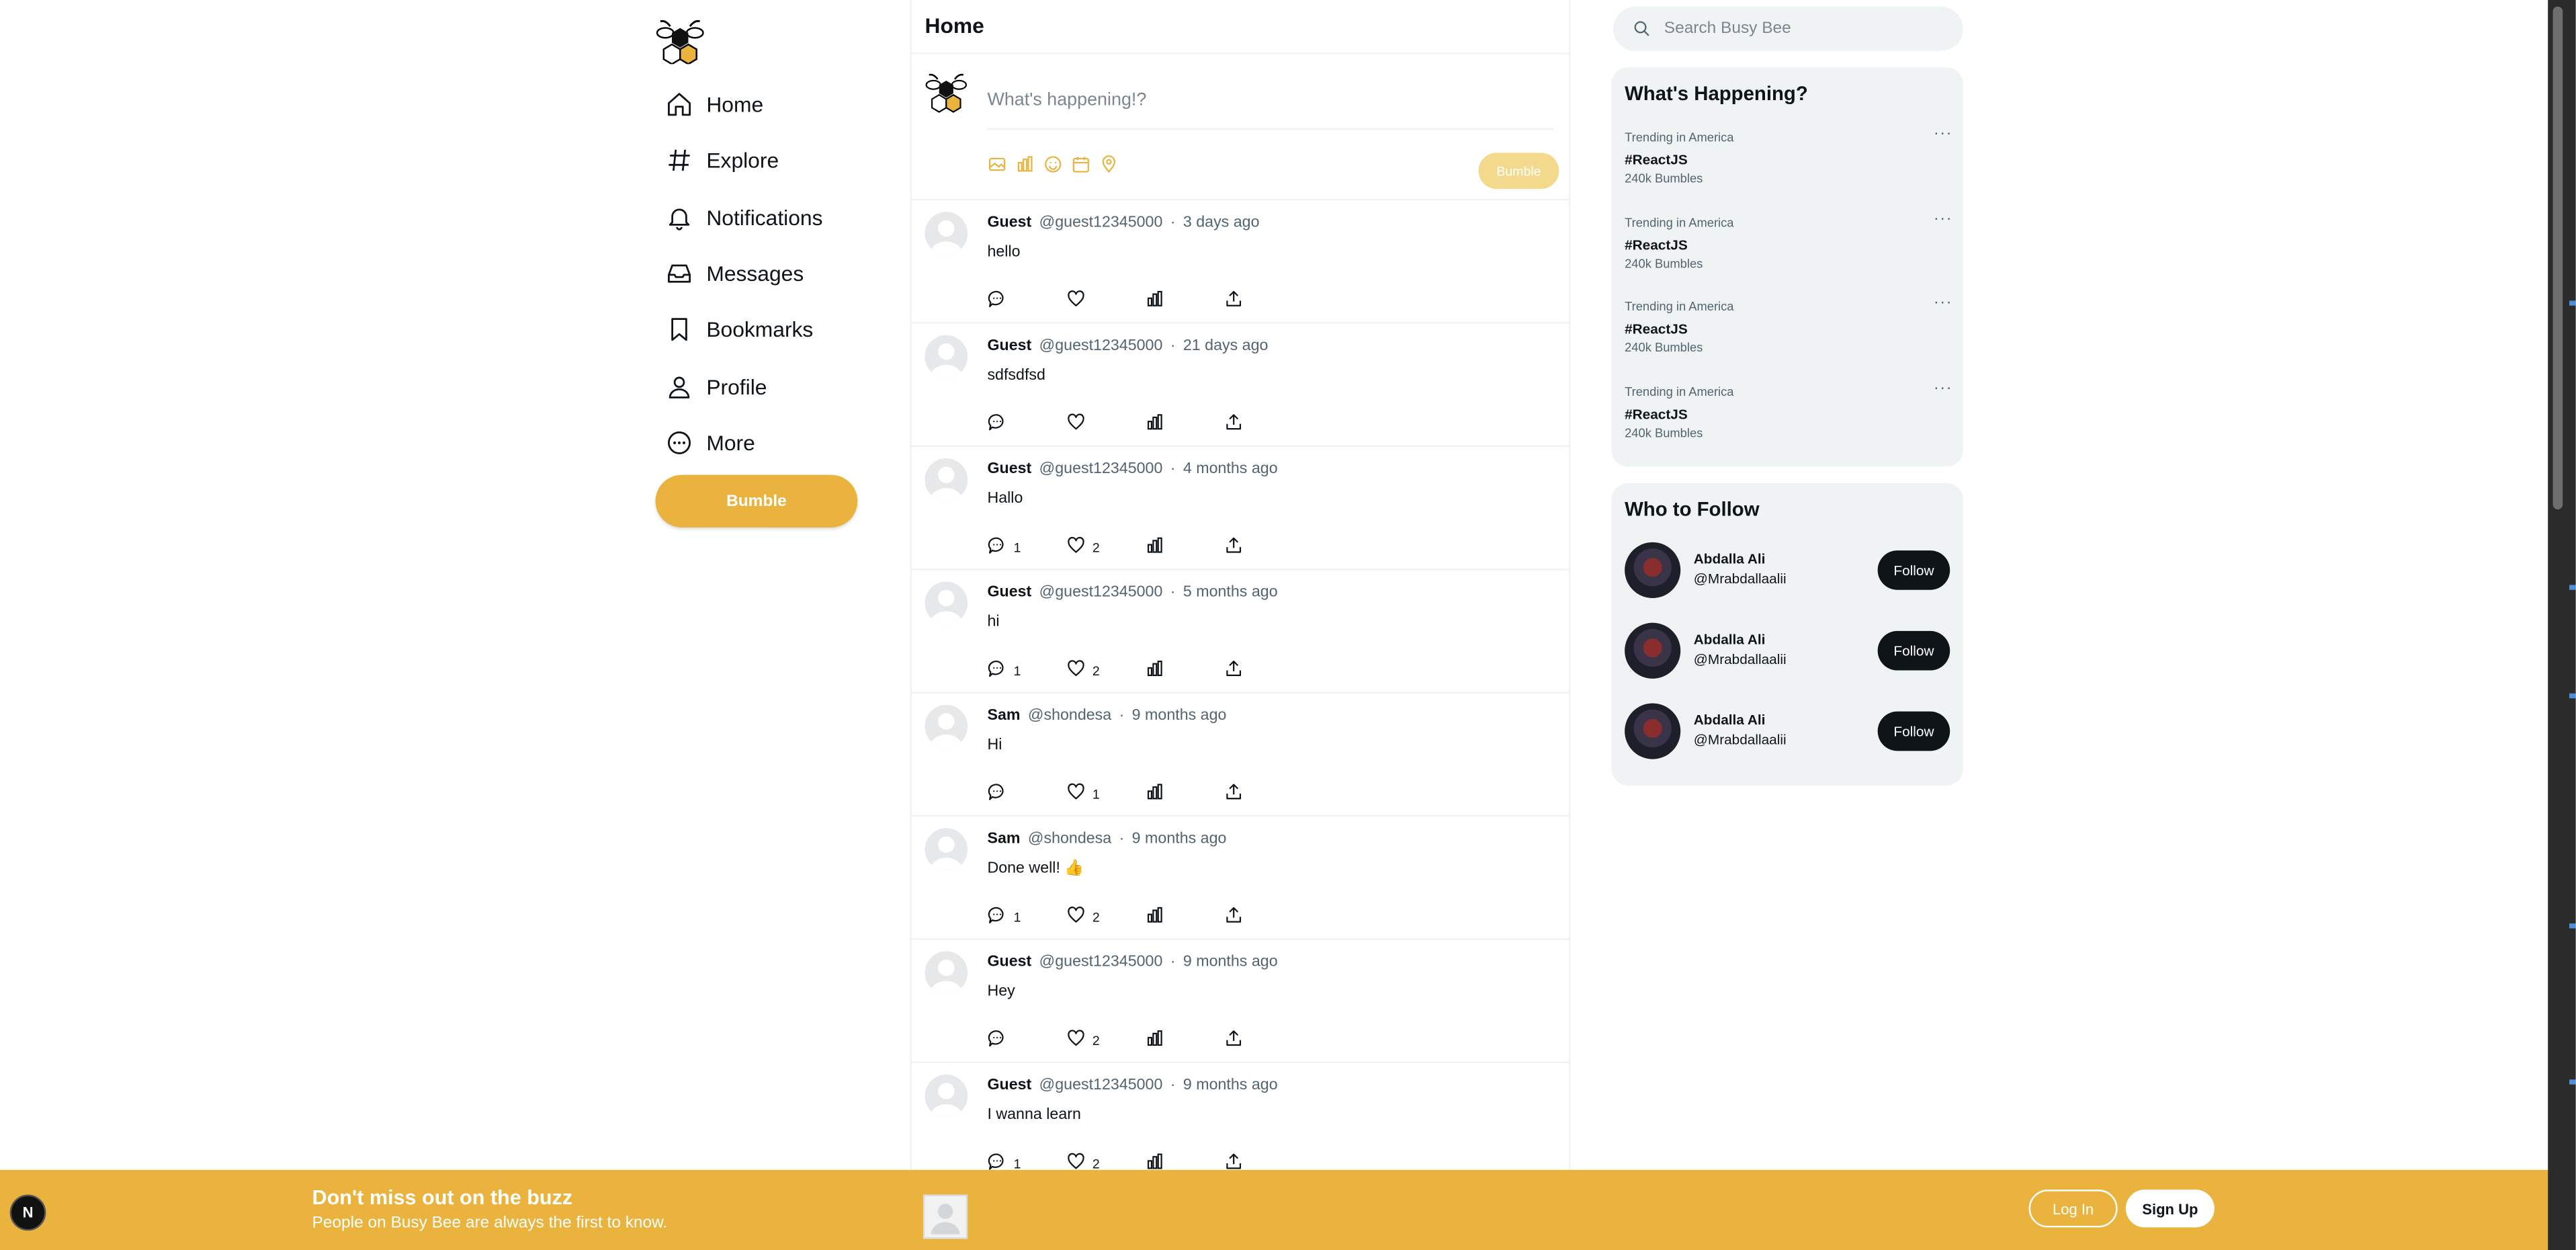 The width and height of the screenshot is (2576, 1250). What do you see at coordinates (27, 1212) in the screenshot?
I see `nextjs-dev-badge: N` at bounding box center [27, 1212].